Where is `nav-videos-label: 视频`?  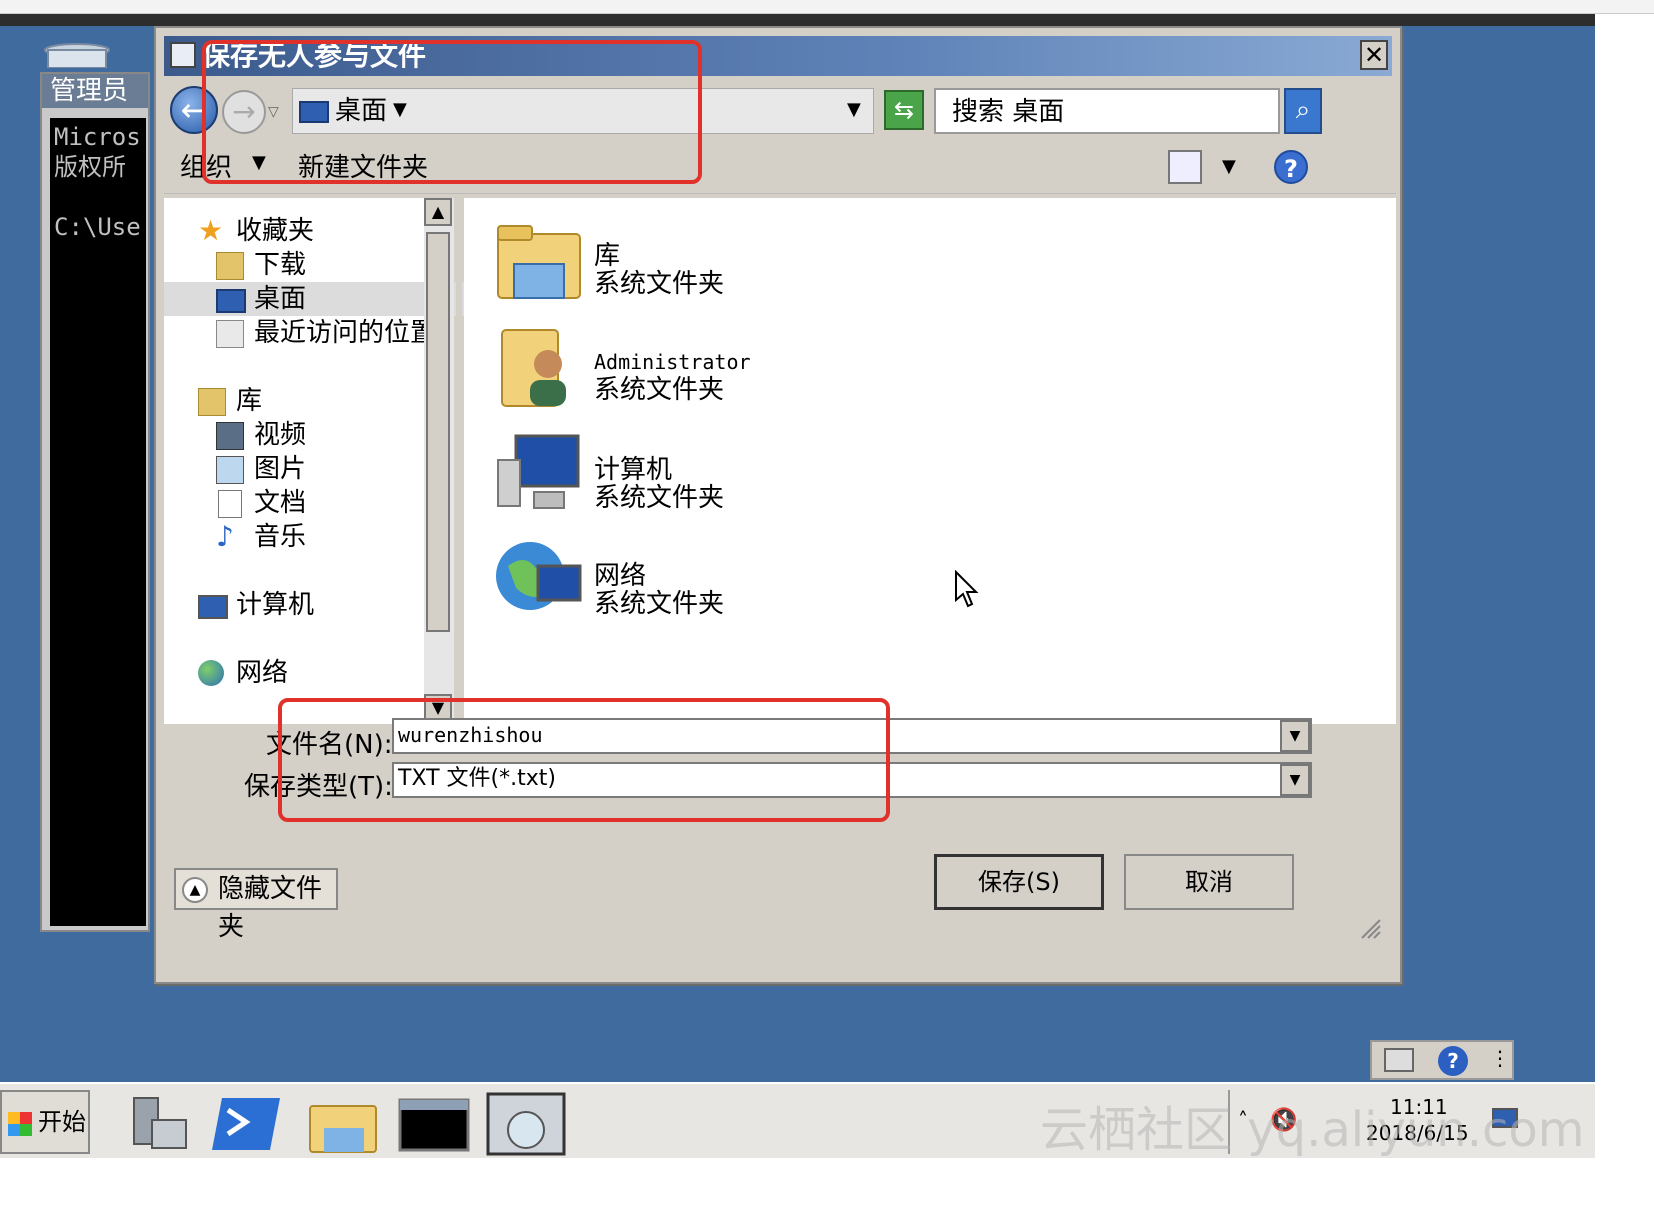 nav-videos-label: 视频 is located at coordinates (280, 435).